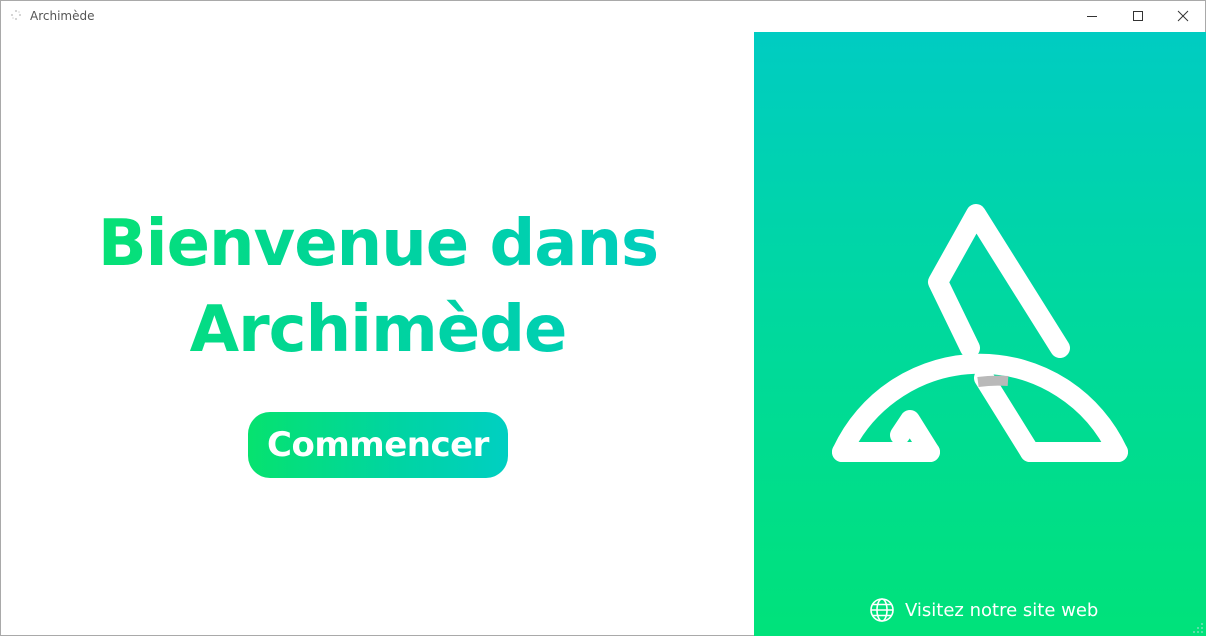  What do you see at coordinates (62, 16) in the screenshot?
I see `window-title: Archimède` at bounding box center [62, 16].